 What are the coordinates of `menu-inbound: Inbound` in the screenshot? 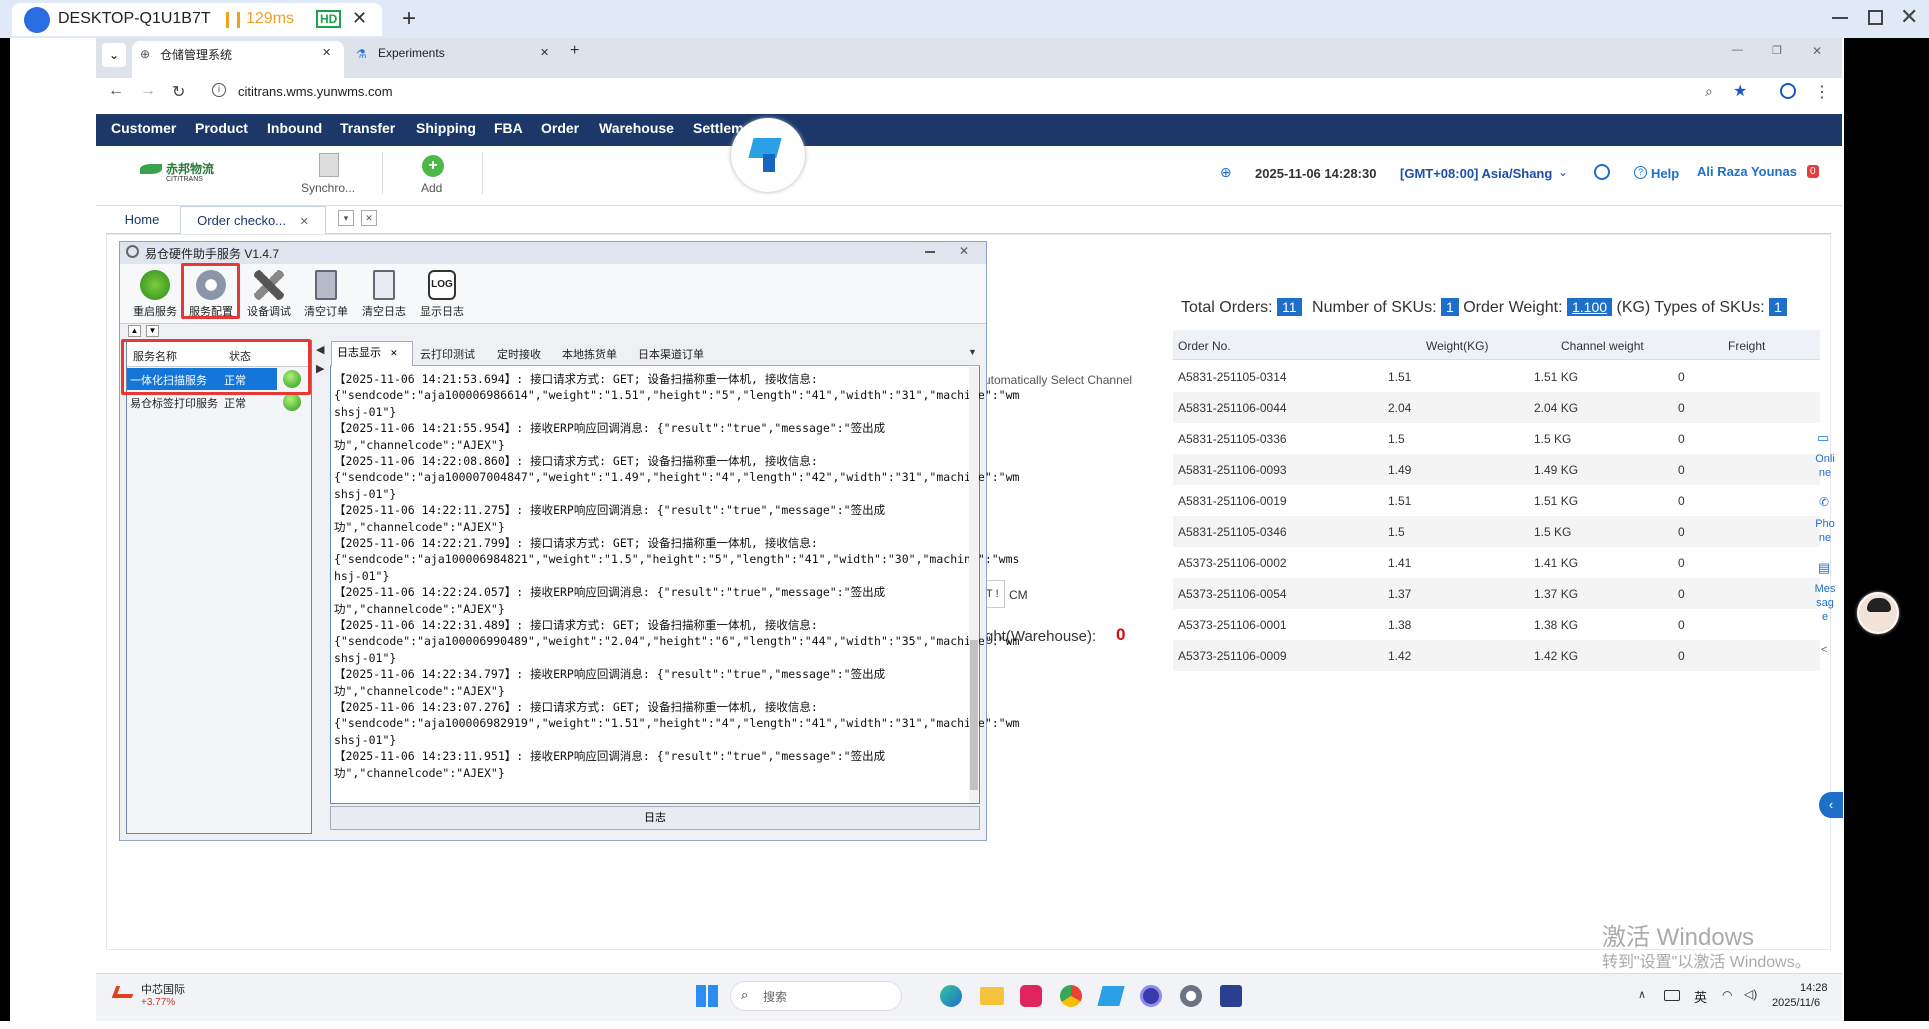 It's located at (294, 128).